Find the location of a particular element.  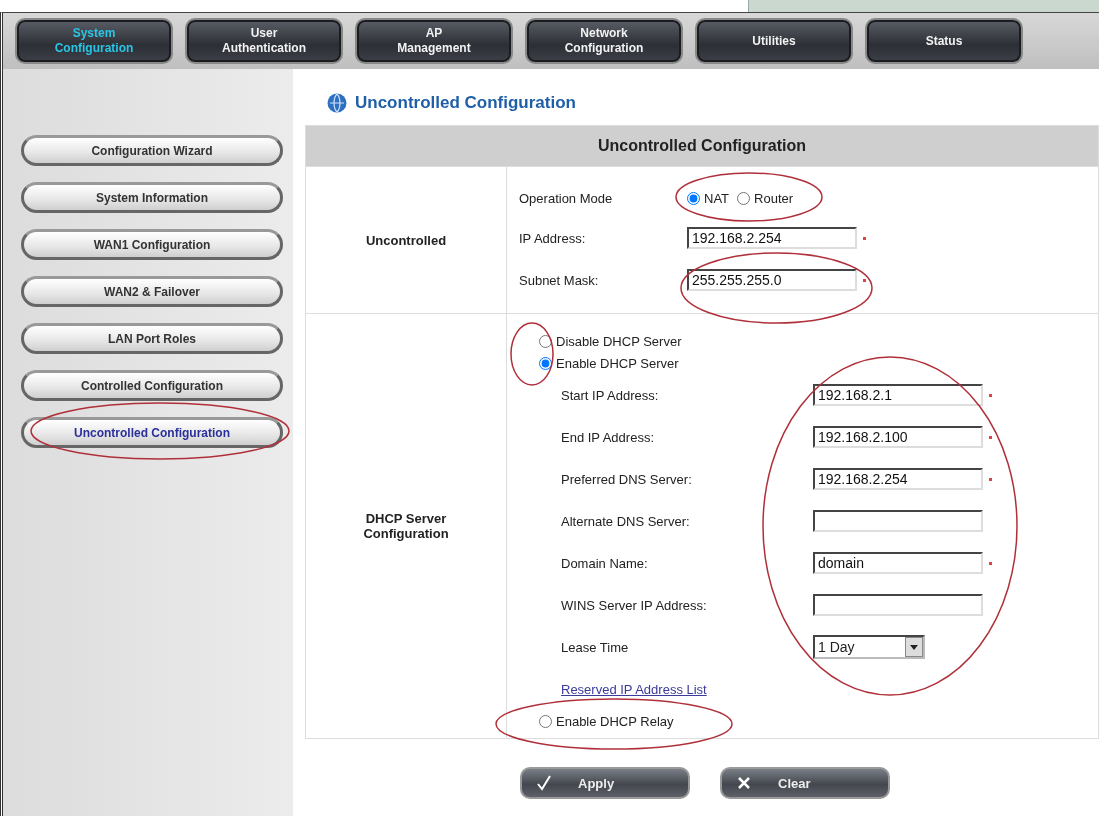

nav-tab: System Configuration is located at coordinates (94, 41).